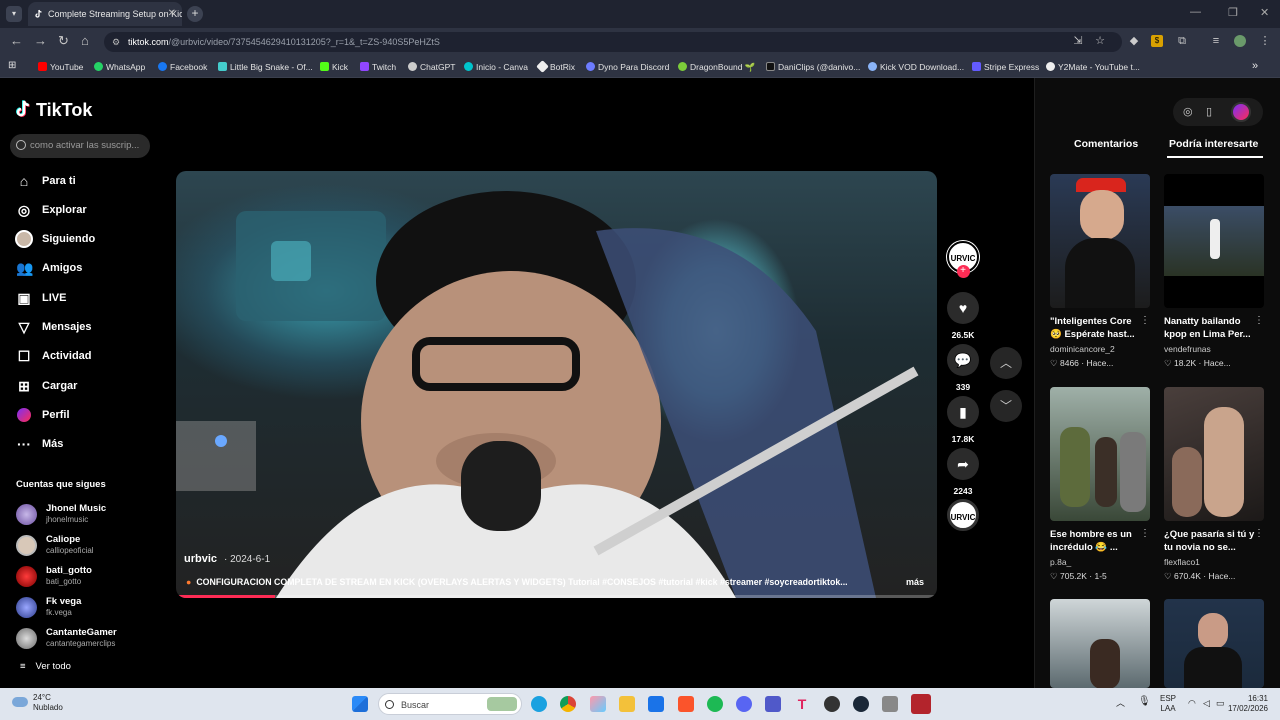 The height and width of the screenshot is (720, 1280). Describe the element at coordinates (1209, 111) in the screenshot. I see `phone-icon: ▯` at that location.